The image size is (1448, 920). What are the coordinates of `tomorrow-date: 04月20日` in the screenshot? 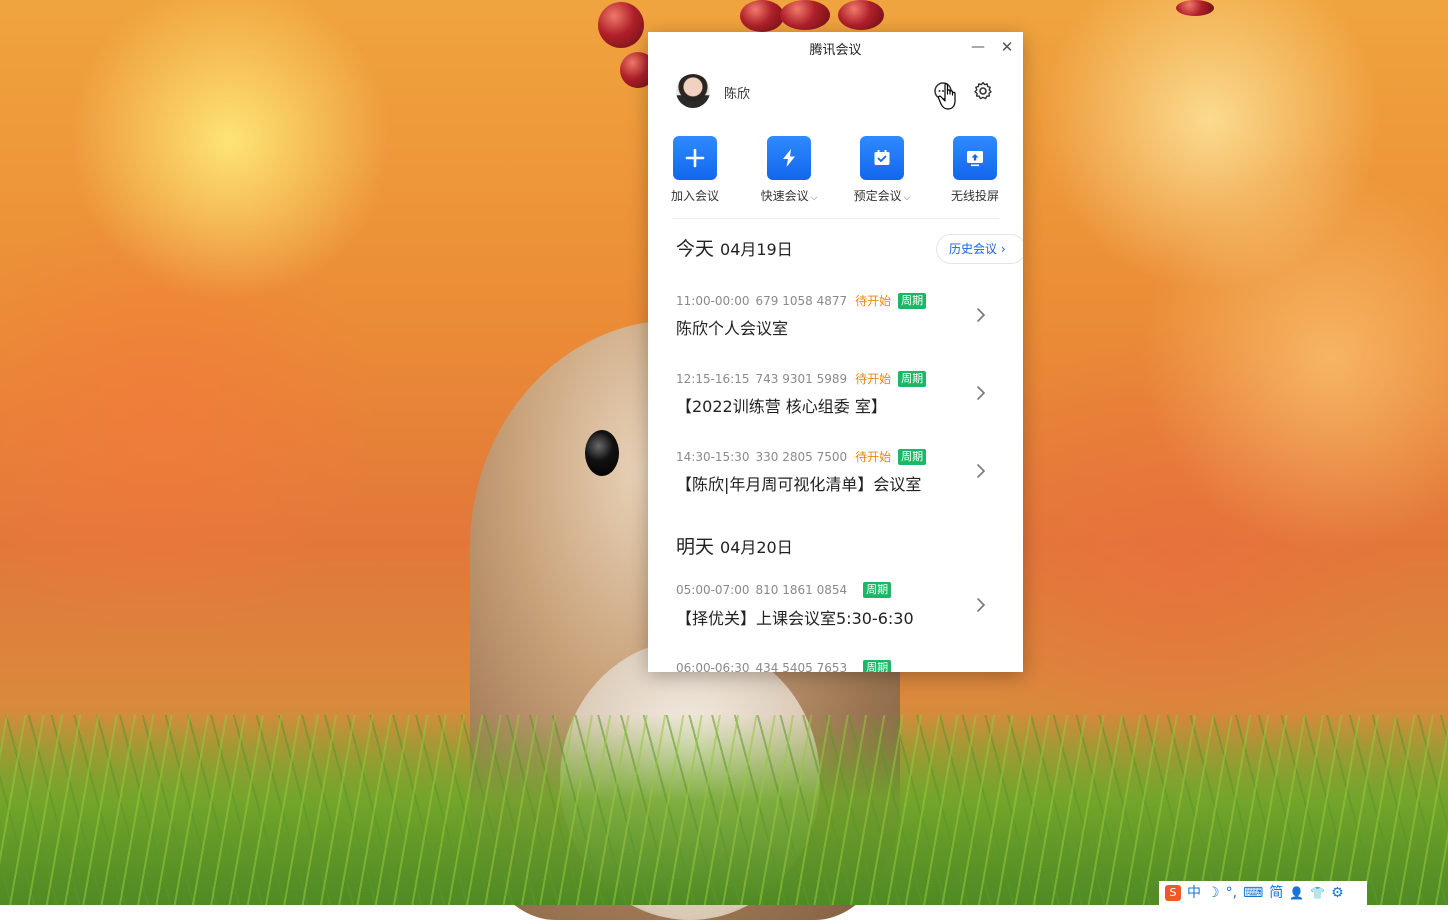 It's located at (756, 547).